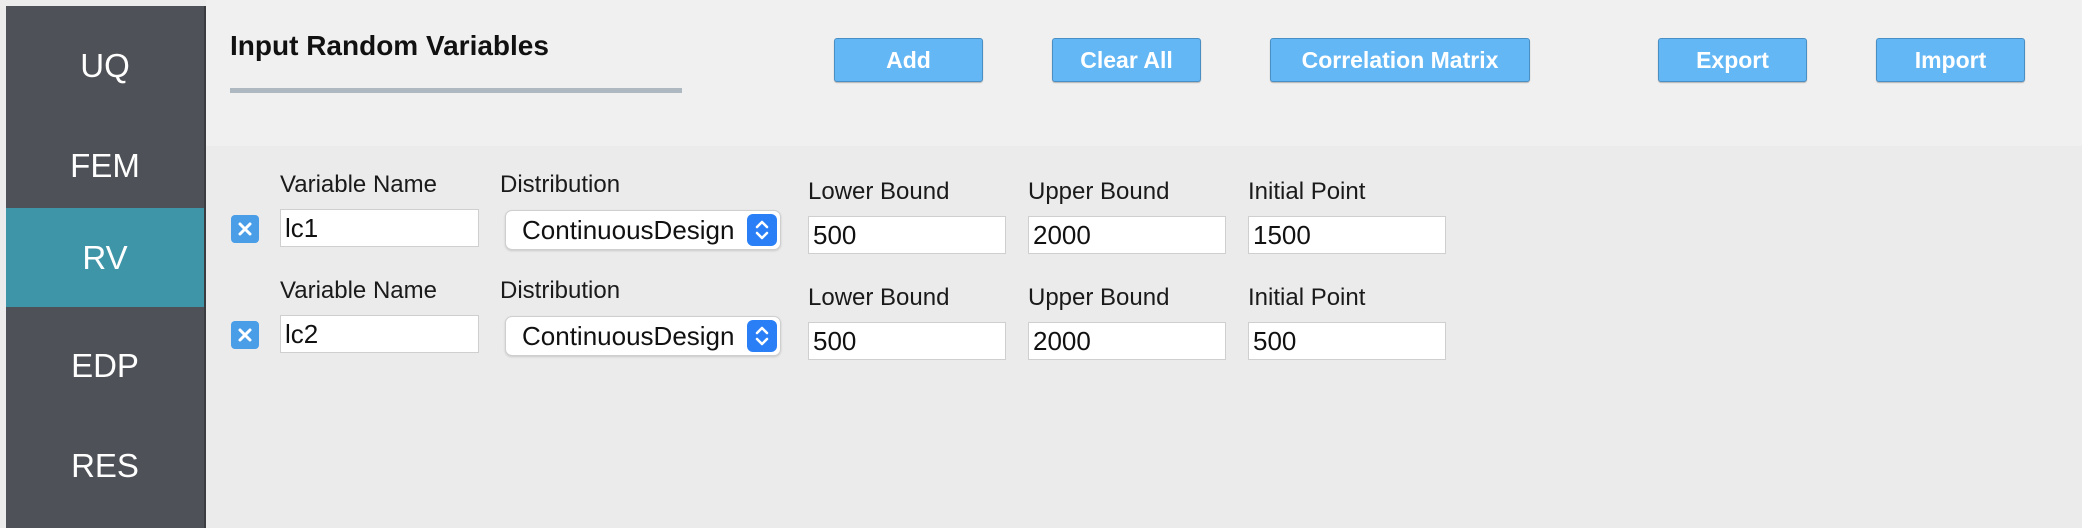 Image resolution: width=2082 pixels, height=528 pixels. What do you see at coordinates (1400, 60) in the screenshot?
I see `correlation-matrix-button: Correlation Matrix` at bounding box center [1400, 60].